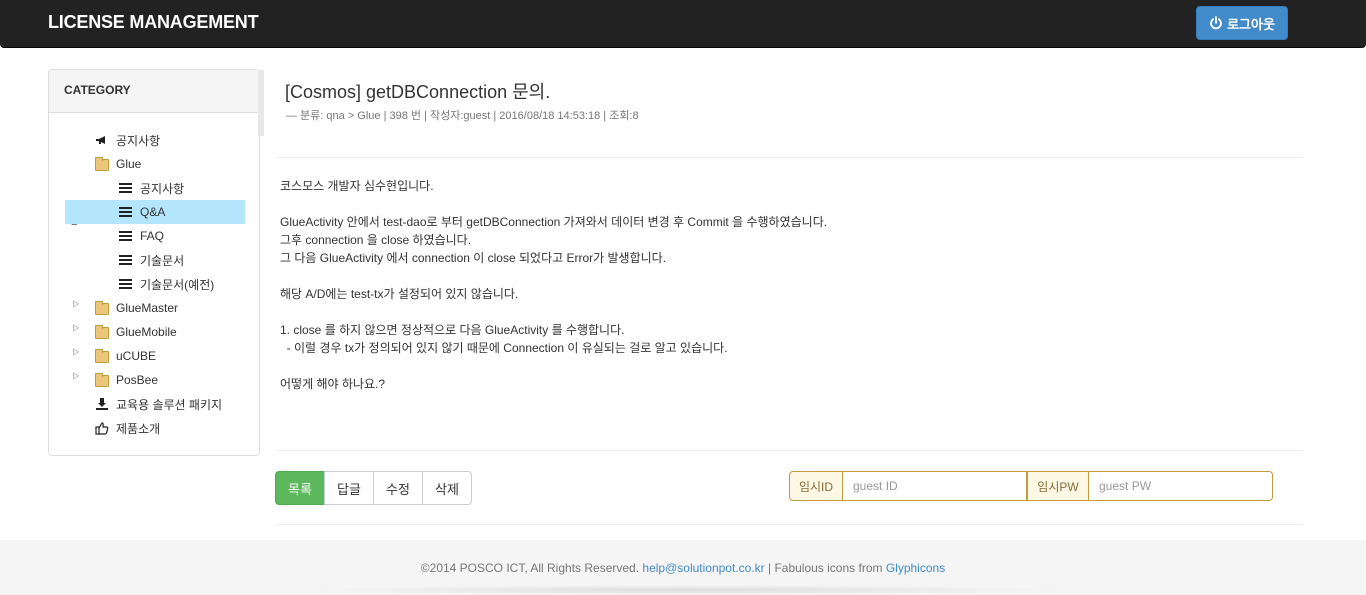 The width and height of the screenshot is (1366, 595). What do you see at coordinates (100, 140) in the screenshot?
I see `megaphone-icon` at bounding box center [100, 140].